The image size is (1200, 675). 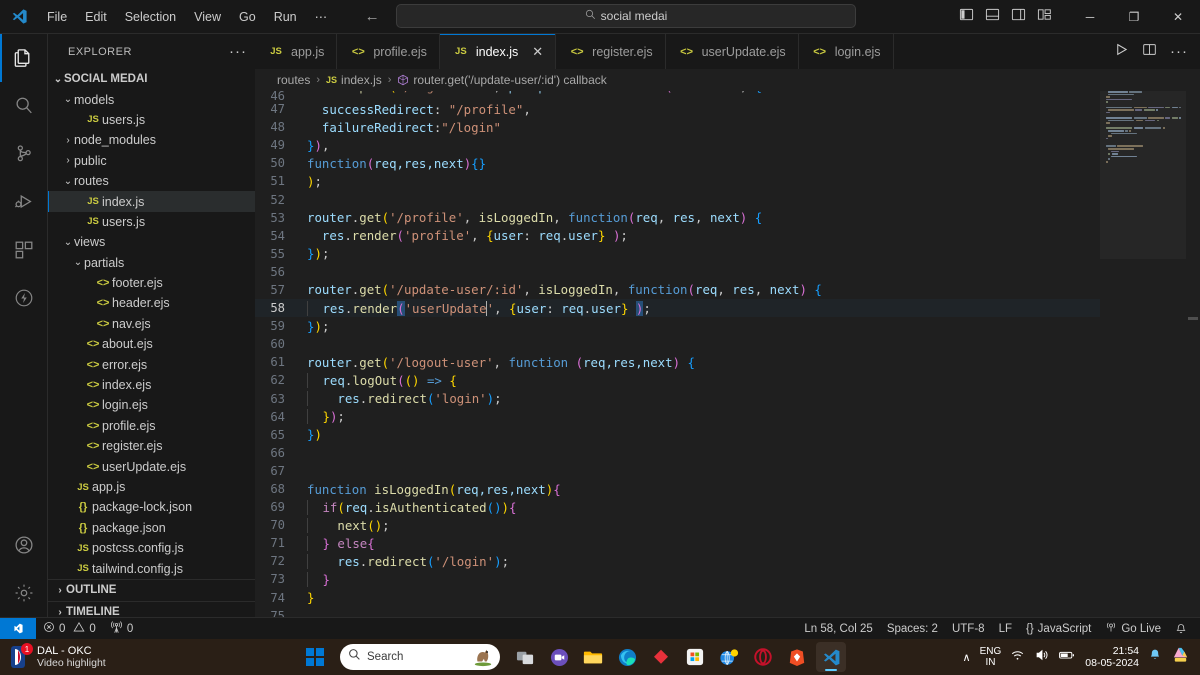 I want to click on tree-item-package-json: {} package.json, so click(x=151, y=528).